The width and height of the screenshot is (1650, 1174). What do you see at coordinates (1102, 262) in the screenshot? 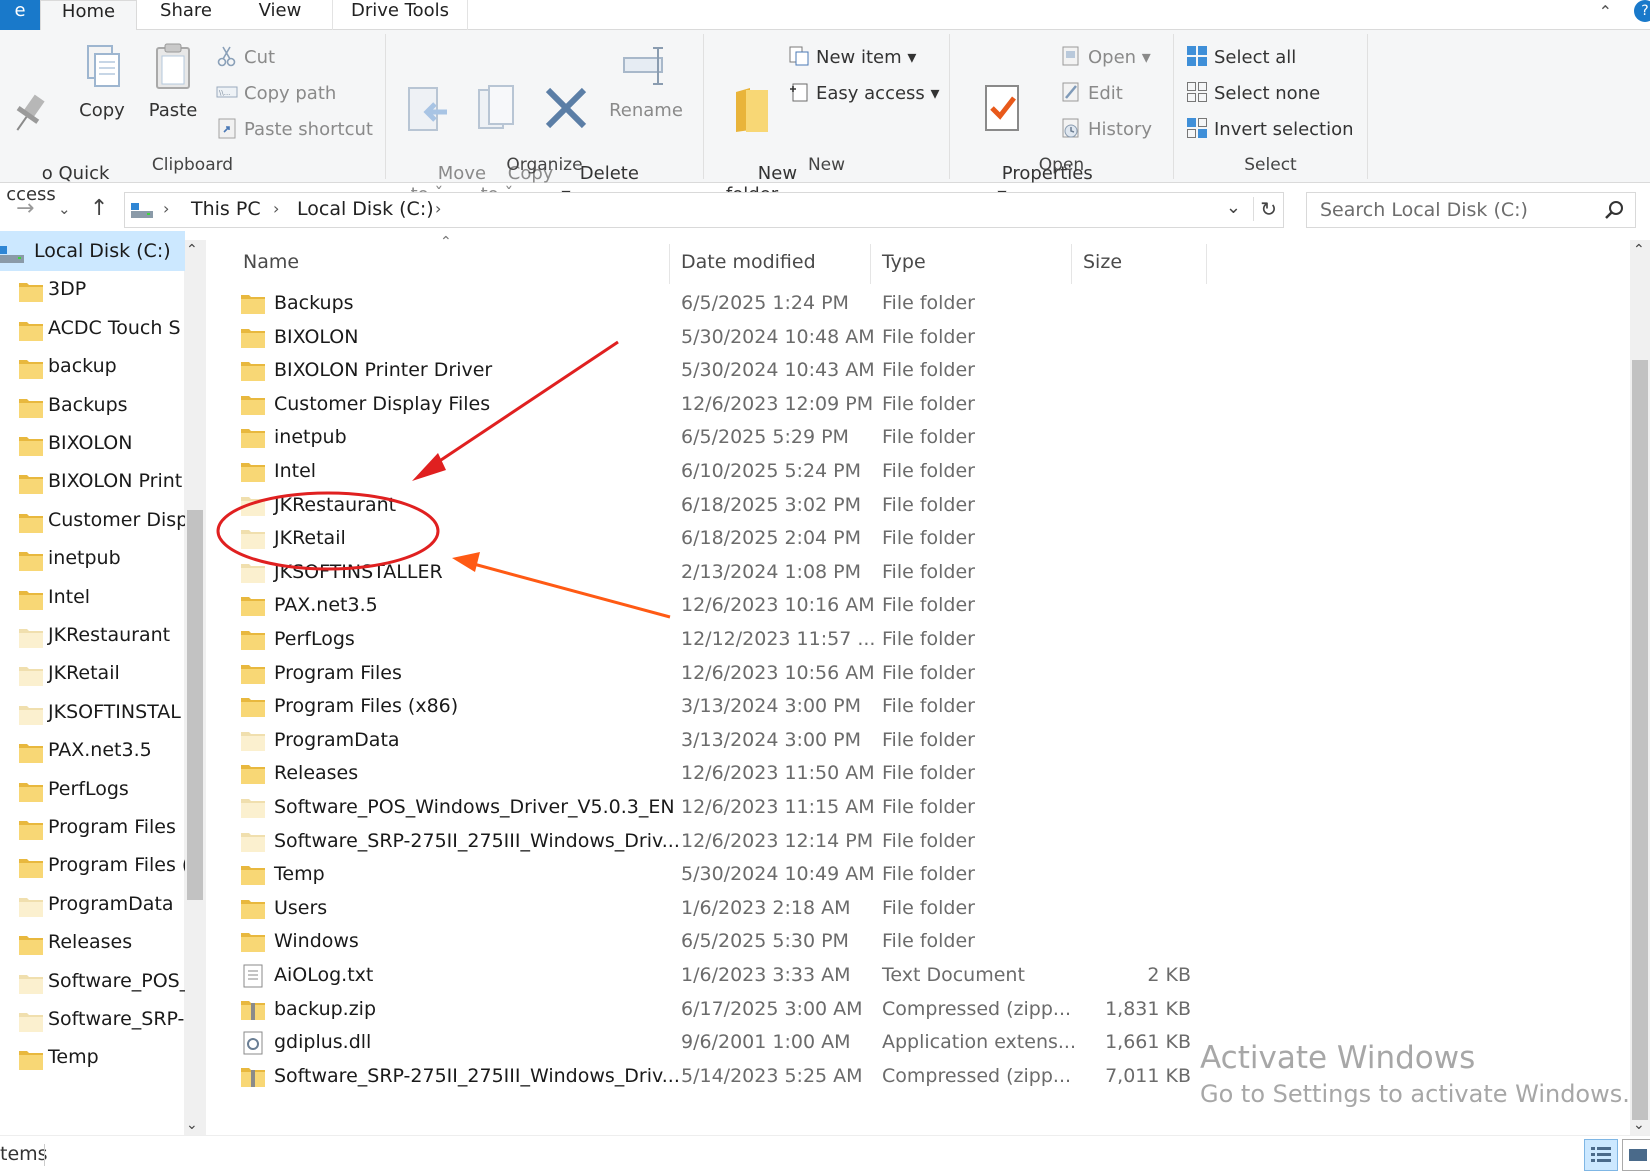
I see `column-header-size: Size` at bounding box center [1102, 262].